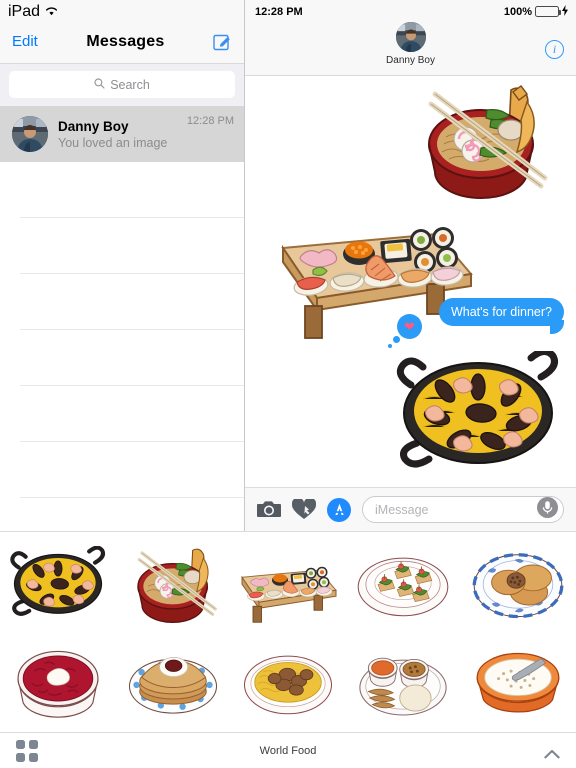 Image resolution: width=576 pixels, height=768 pixels. Describe the element at coordinates (547, 509) in the screenshot. I see `microphone-icon` at that location.